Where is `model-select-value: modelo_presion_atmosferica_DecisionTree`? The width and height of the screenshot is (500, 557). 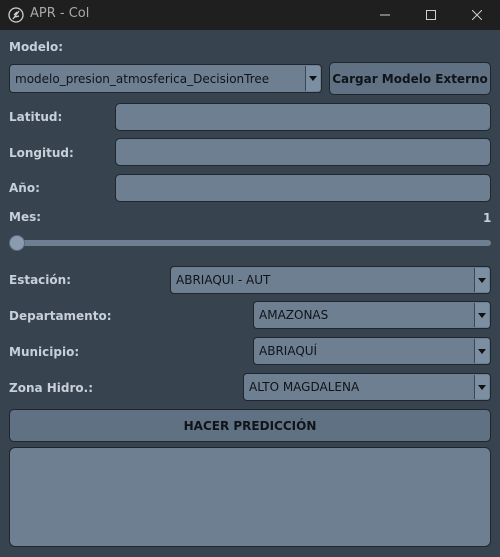
model-select-value: modelo_presion_atmosferica_DecisionTree is located at coordinates (142, 78).